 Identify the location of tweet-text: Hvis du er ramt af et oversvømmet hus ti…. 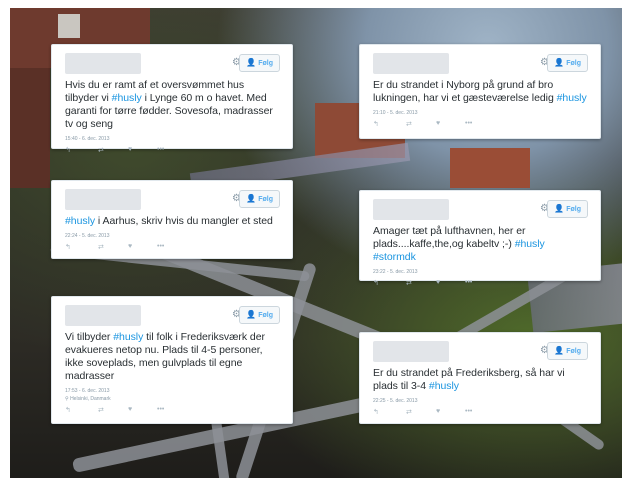
(172, 105).